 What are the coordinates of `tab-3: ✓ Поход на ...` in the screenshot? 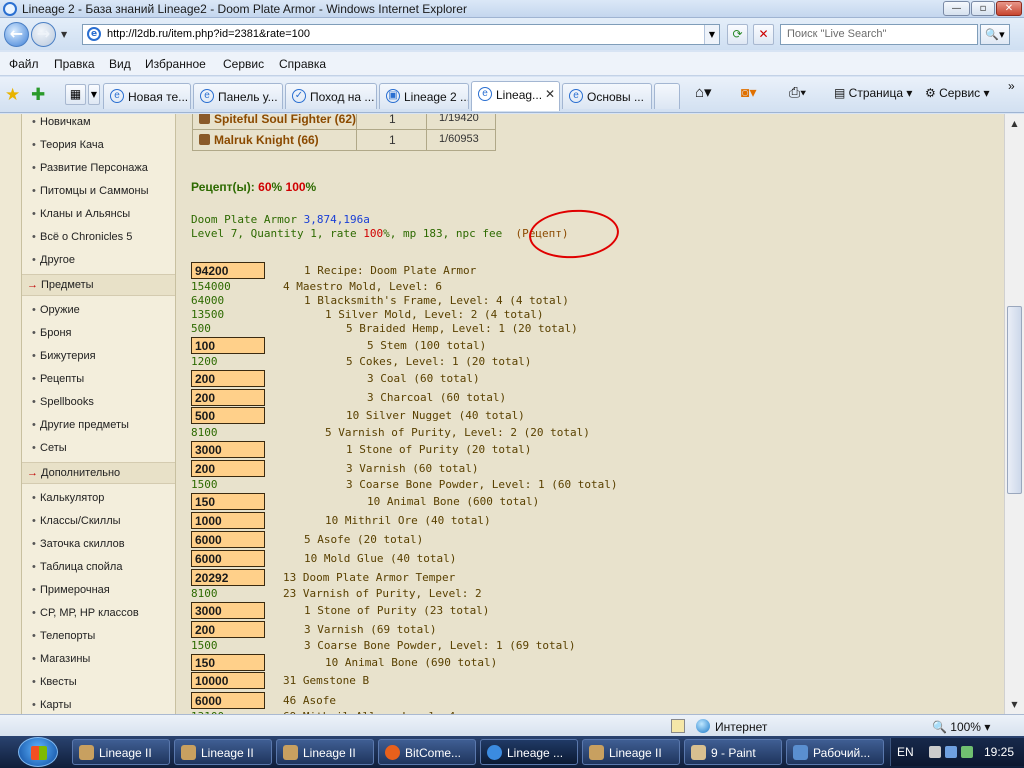 It's located at (331, 96).